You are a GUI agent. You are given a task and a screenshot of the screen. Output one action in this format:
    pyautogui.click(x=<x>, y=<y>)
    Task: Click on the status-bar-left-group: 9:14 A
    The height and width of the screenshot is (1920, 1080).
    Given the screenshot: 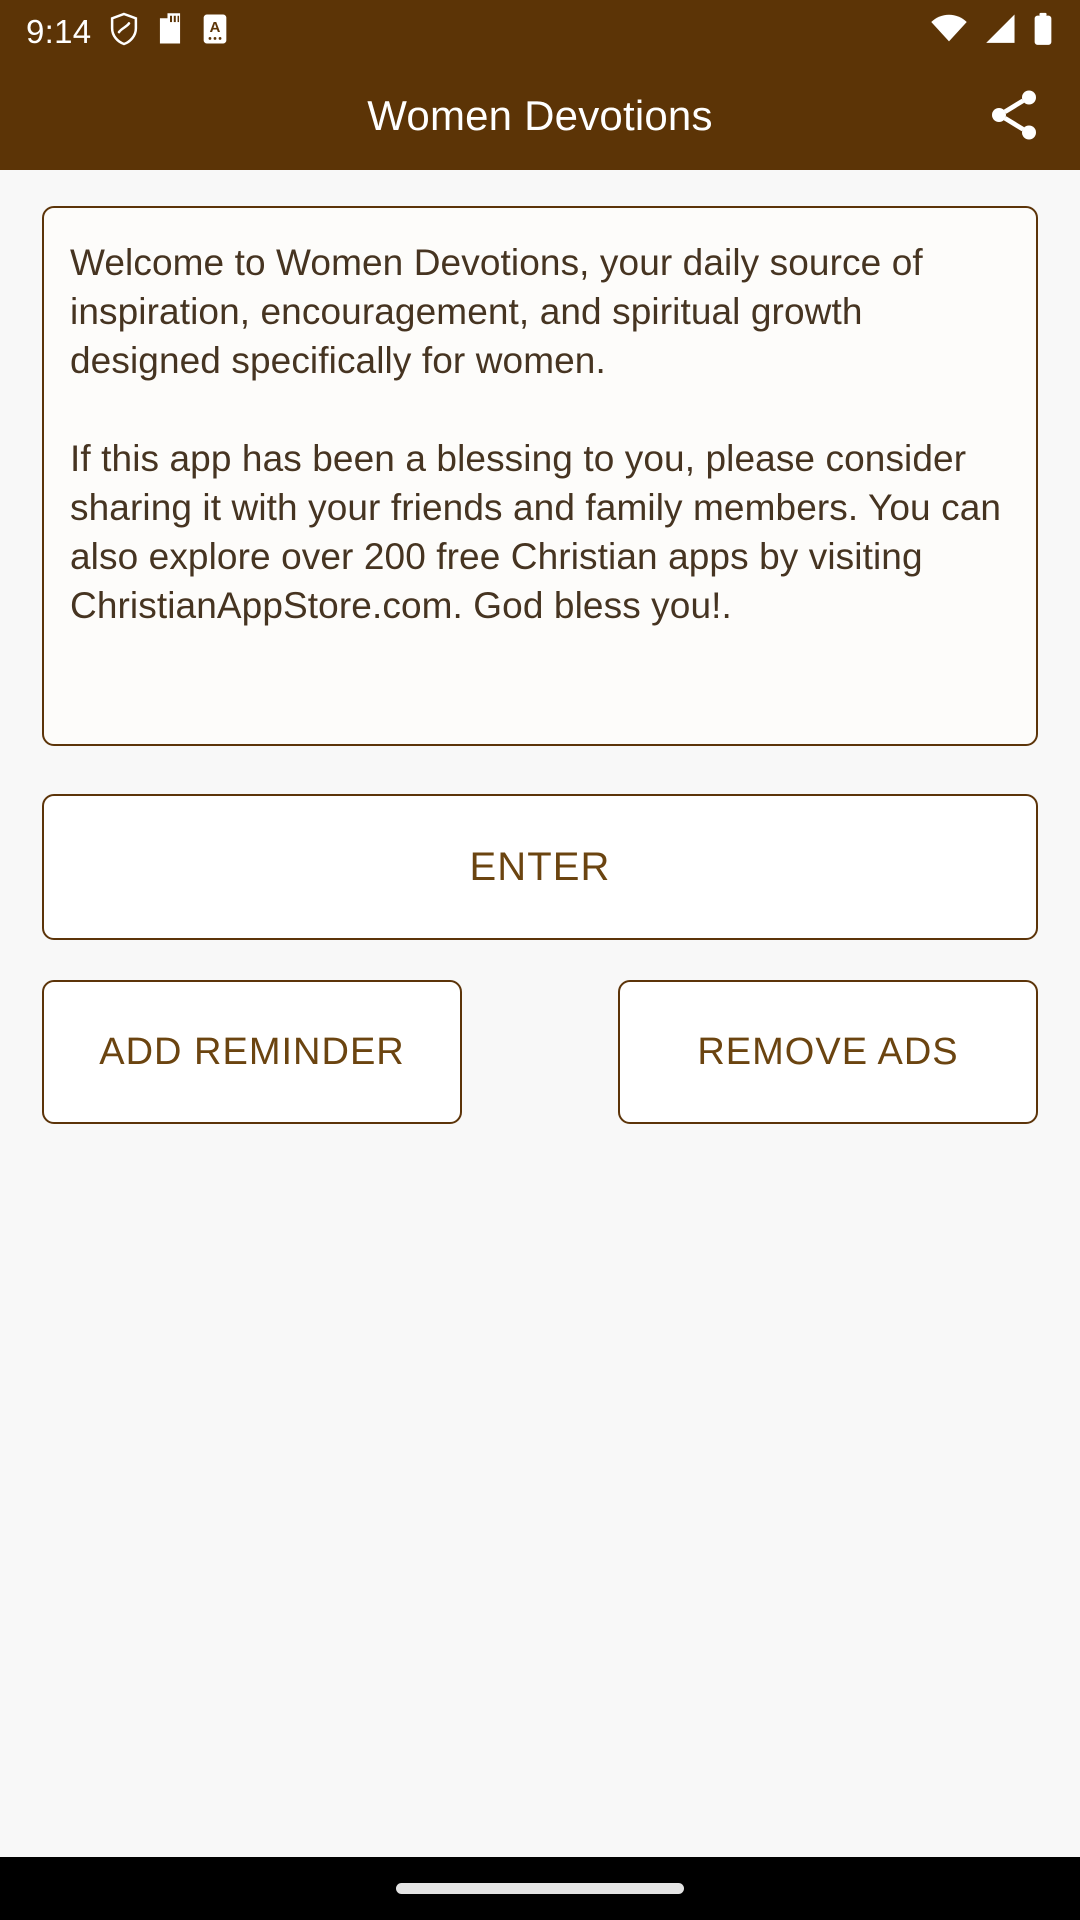 What is the action you would take?
    pyautogui.click(x=127, y=31)
    